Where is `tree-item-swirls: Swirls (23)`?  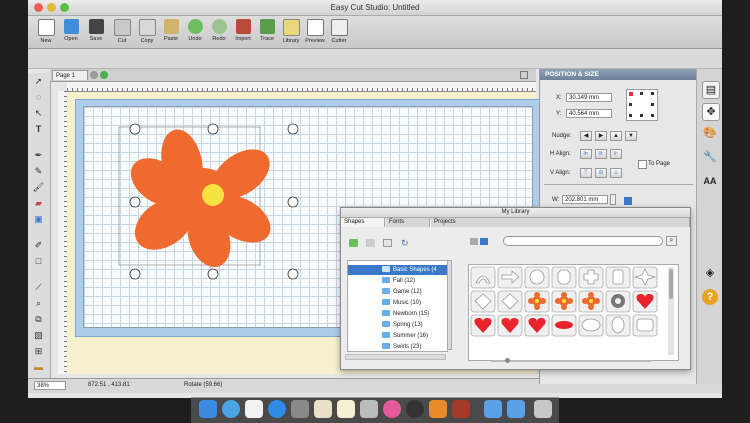
tree-item-swirls: Swirls (23) is located at coordinates (401, 347).